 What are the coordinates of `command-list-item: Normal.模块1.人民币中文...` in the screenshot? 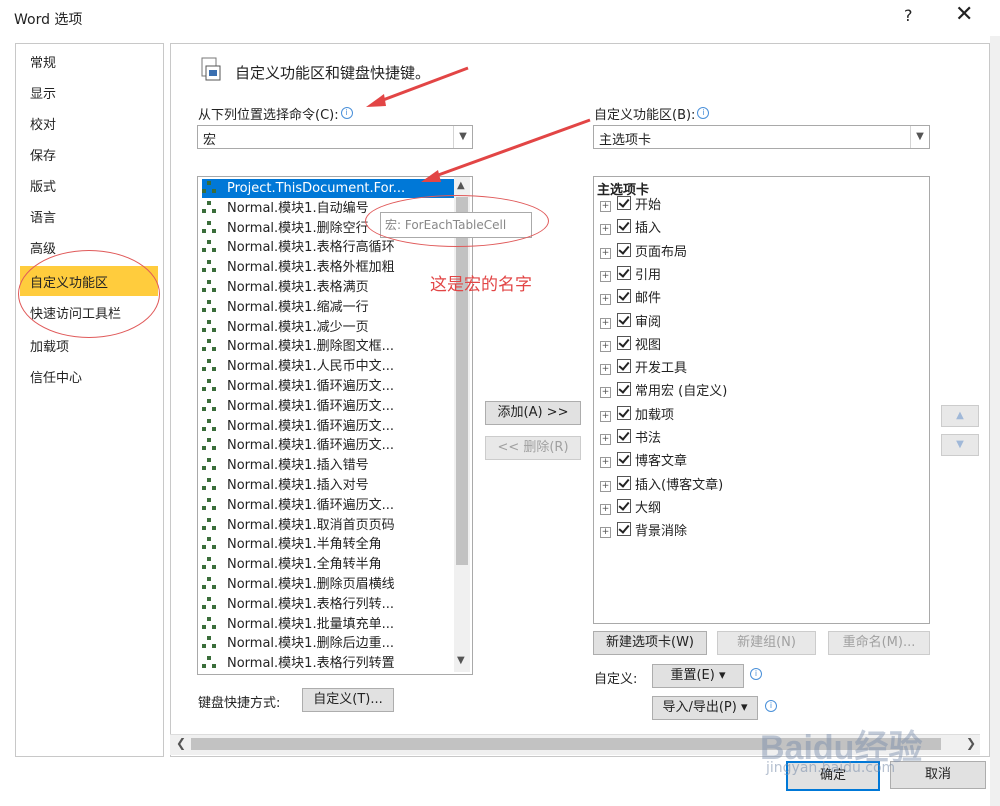 It's located at (328, 366).